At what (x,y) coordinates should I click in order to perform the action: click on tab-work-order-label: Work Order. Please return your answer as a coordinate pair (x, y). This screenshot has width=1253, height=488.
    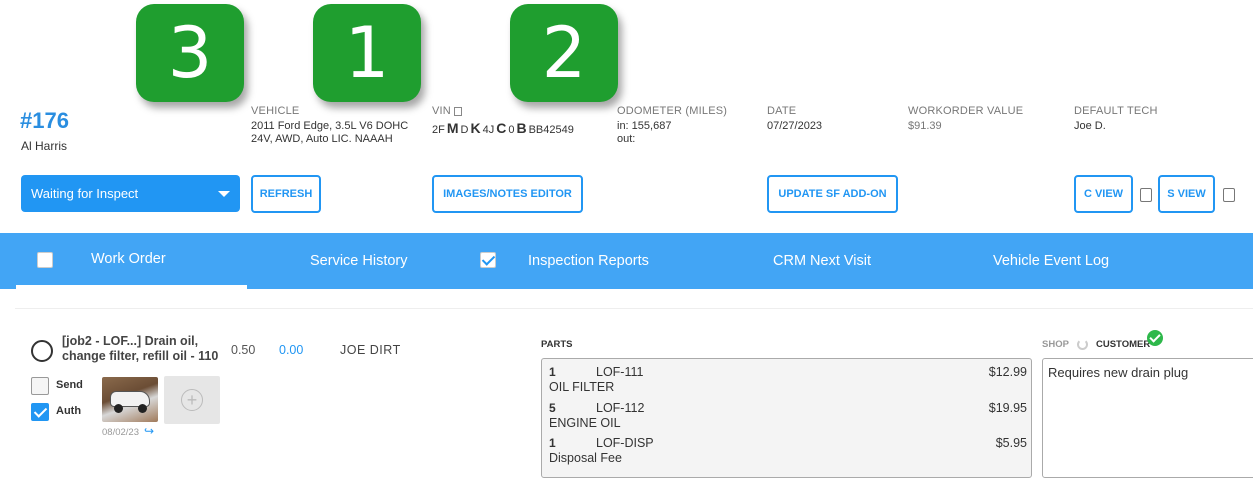
    Looking at the image, I should click on (128, 259).